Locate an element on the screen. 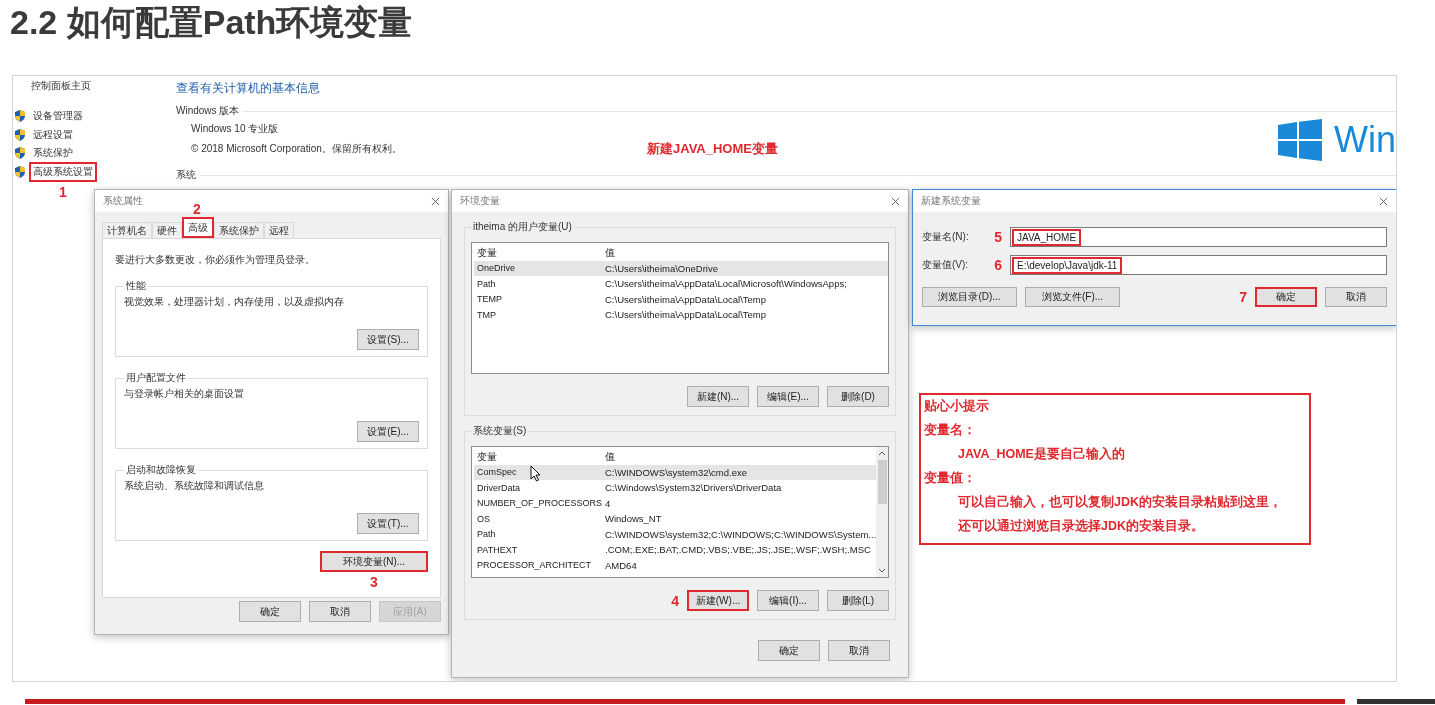 The height and width of the screenshot is (705, 1435). table-cell-text: C:\Users\itheima\AppData\Local\Microsoft\WindowsApps; is located at coordinates (725, 284).